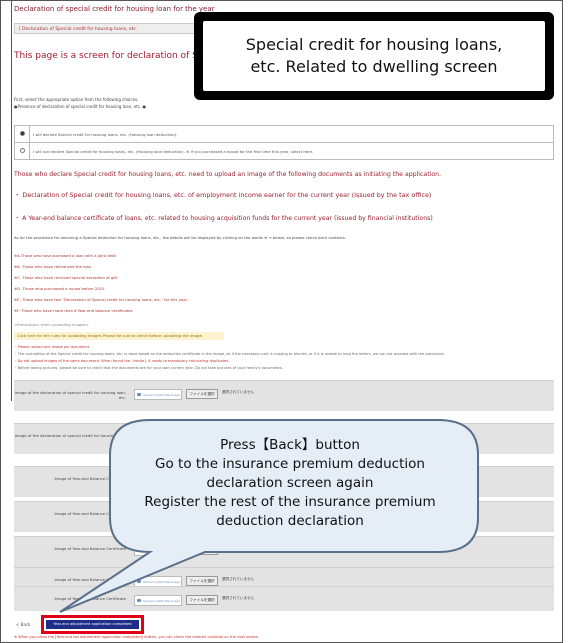  What do you see at coordinates (290, 521) in the screenshot?
I see `callout-bottom-line: deduction declaration` at bounding box center [290, 521].